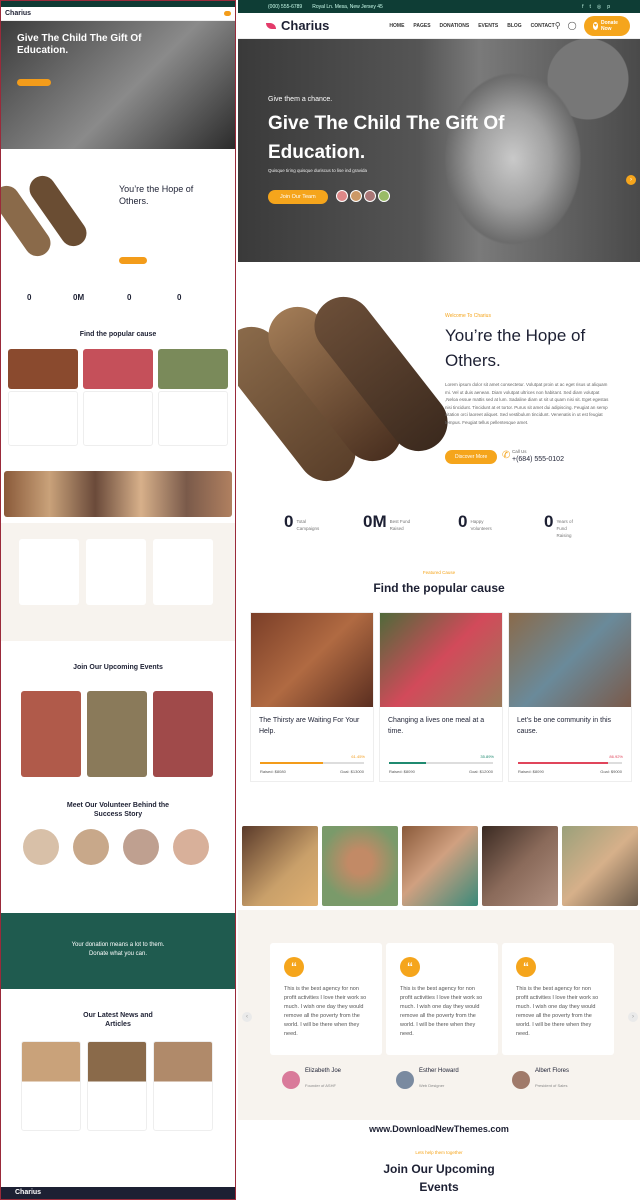  What do you see at coordinates (28, 1192) in the screenshot?
I see `thumb-footer-logo: Charius` at bounding box center [28, 1192].